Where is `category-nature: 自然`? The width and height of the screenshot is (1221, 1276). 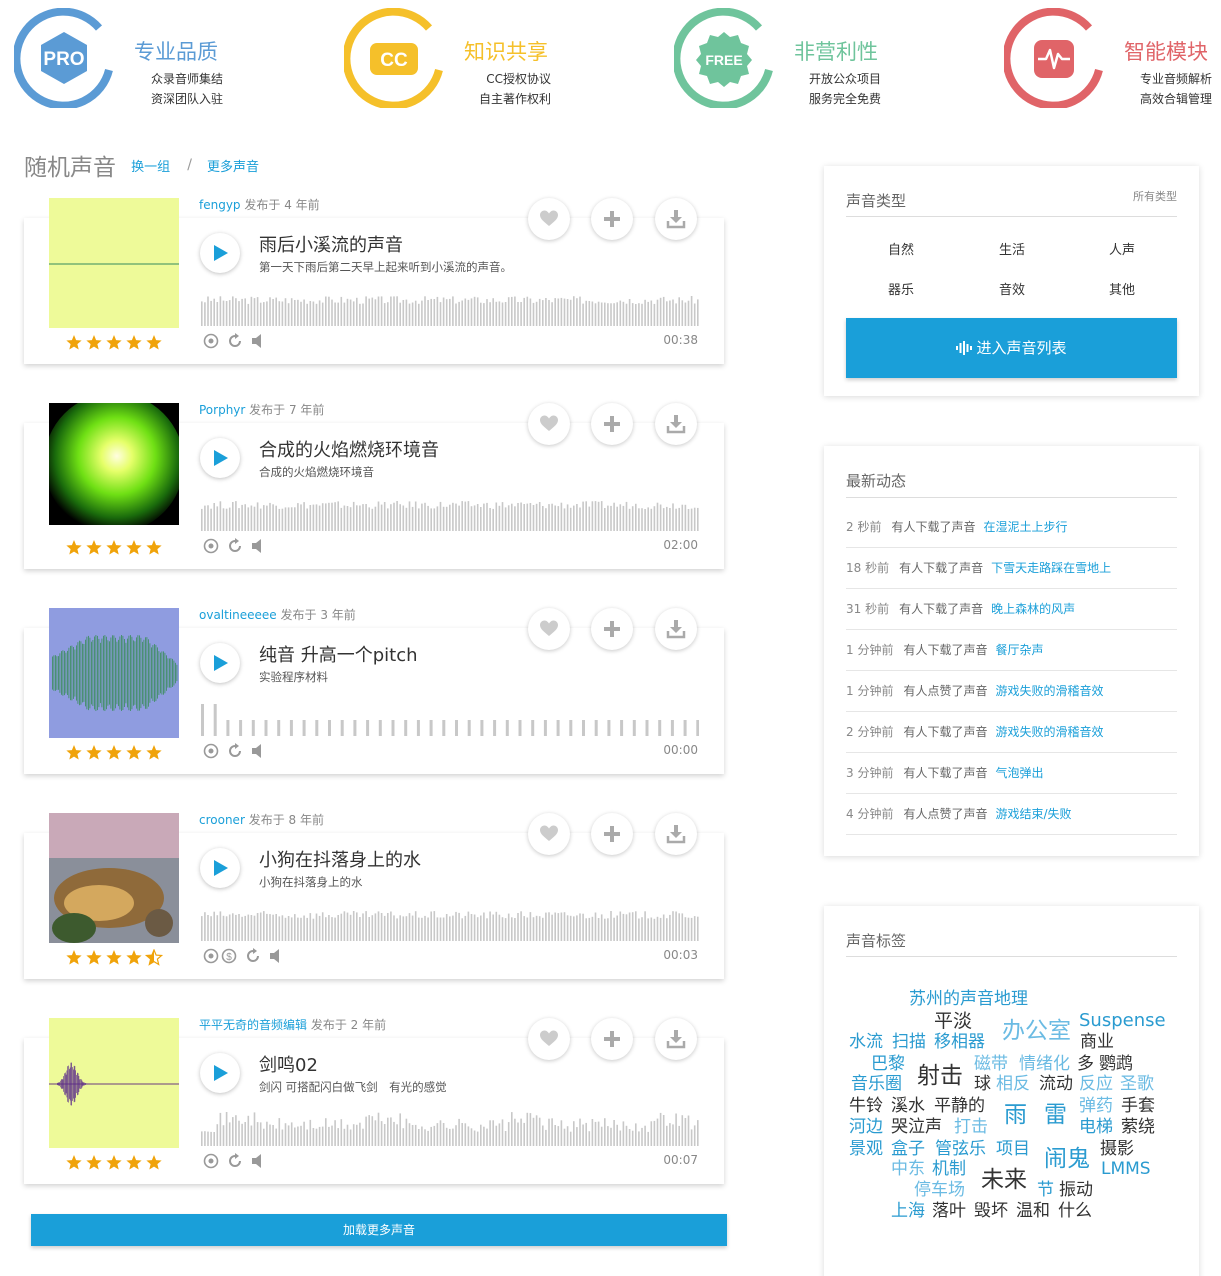
category-nature: 自然 is located at coordinates (901, 248).